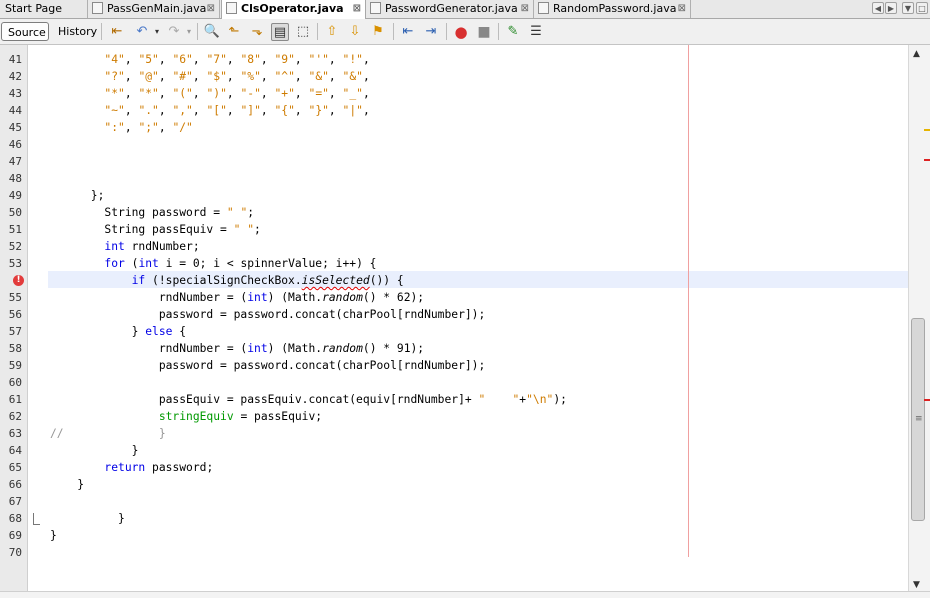 This screenshot has width=930, height=598. What do you see at coordinates (124, 246) in the screenshot?
I see `code-line: int rndNumber;` at bounding box center [124, 246].